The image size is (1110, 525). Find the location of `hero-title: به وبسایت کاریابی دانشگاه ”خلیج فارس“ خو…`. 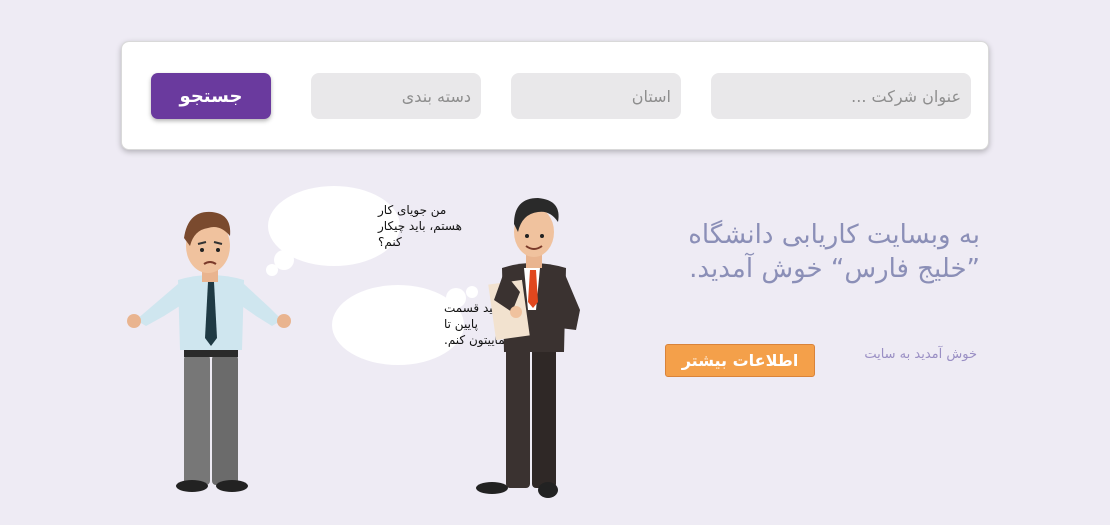

hero-title: به وبسایت کاریابی دانشگاه ”خلیج فارس“ خو… is located at coordinates (800, 252).